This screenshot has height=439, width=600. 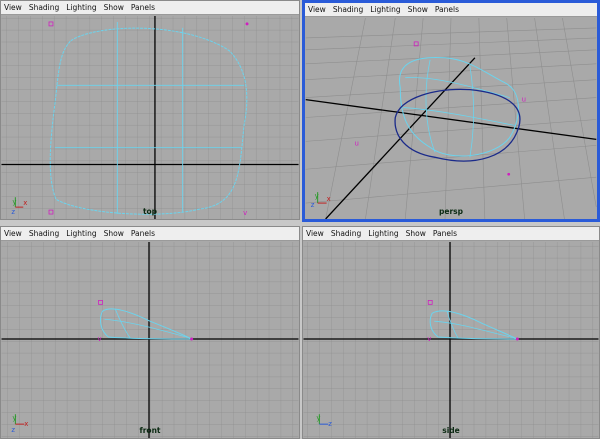 What do you see at coordinates (451, 430) in the screenshot?
I see `camera-label: side` at bounding box center [451, 430].